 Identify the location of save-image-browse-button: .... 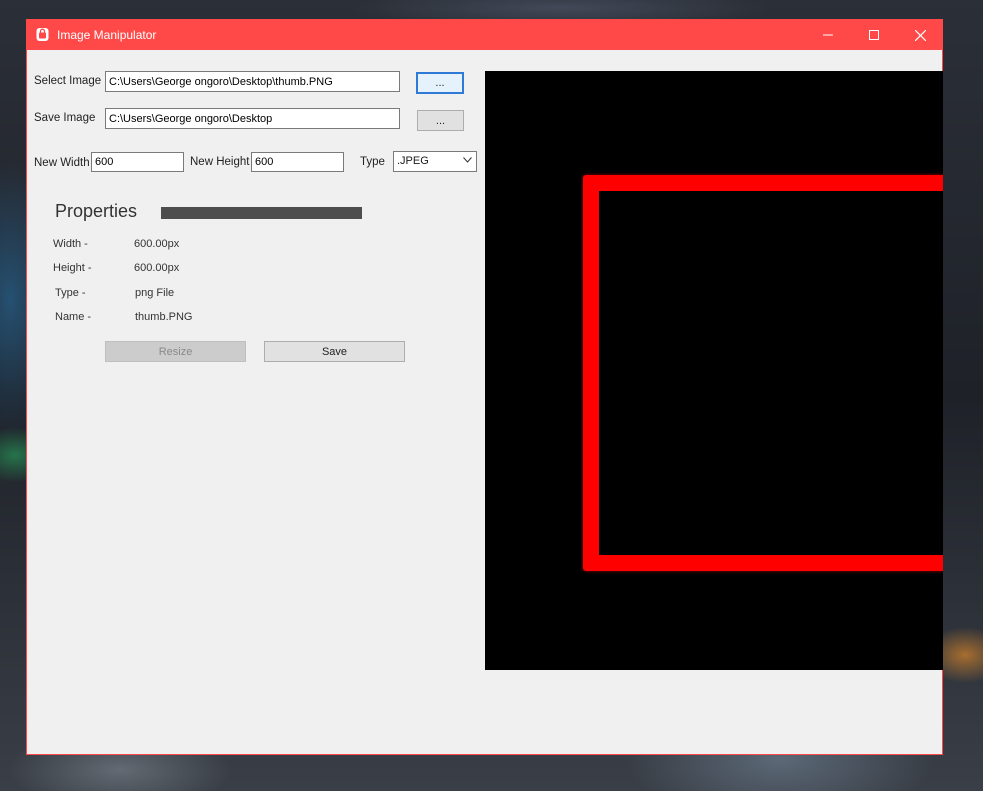
(440, 120).